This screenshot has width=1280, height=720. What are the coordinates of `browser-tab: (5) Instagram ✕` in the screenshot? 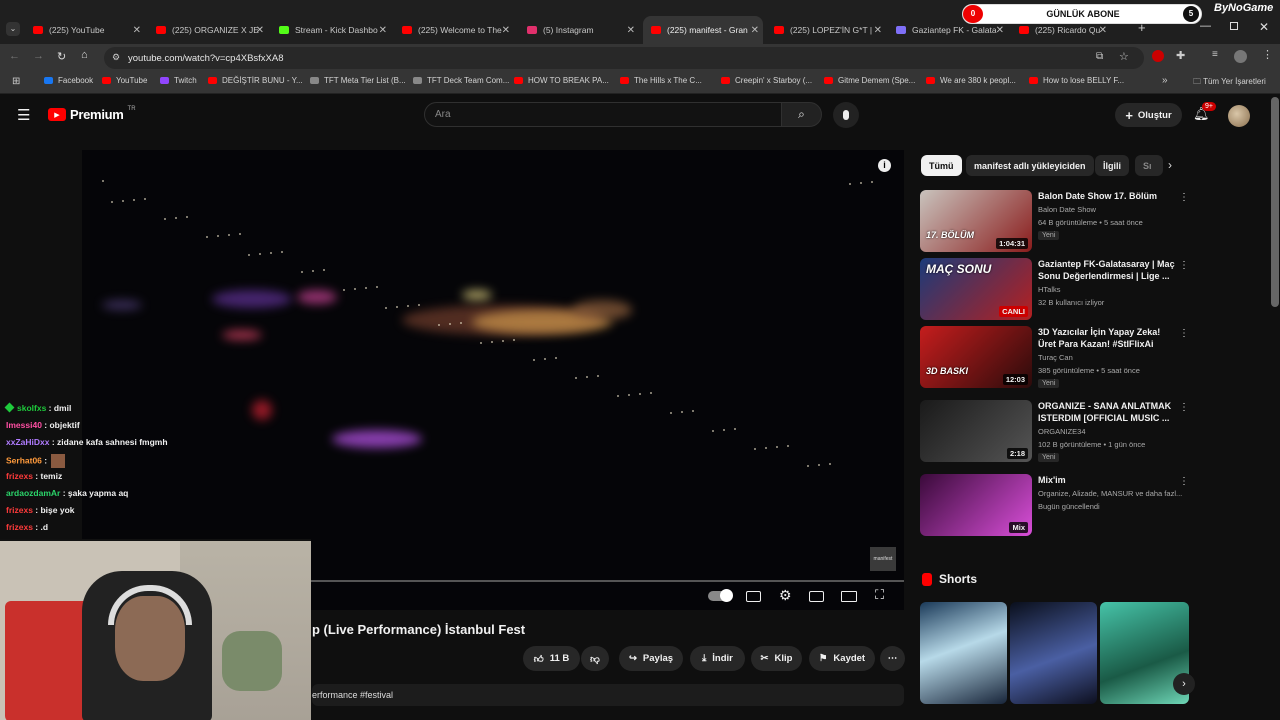 It's located at (579, 30).